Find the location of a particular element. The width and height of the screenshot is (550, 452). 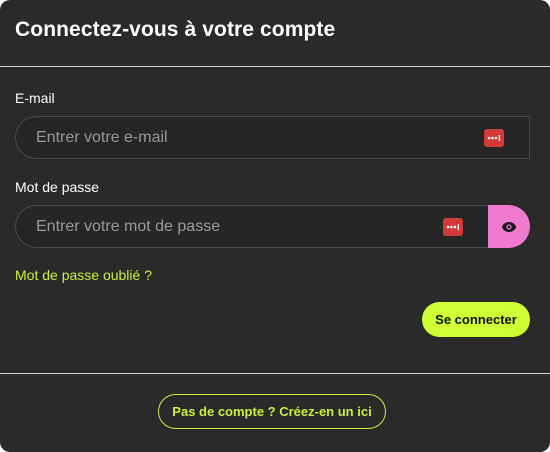

email-field-wrapper is located at coordinates (272, 137).